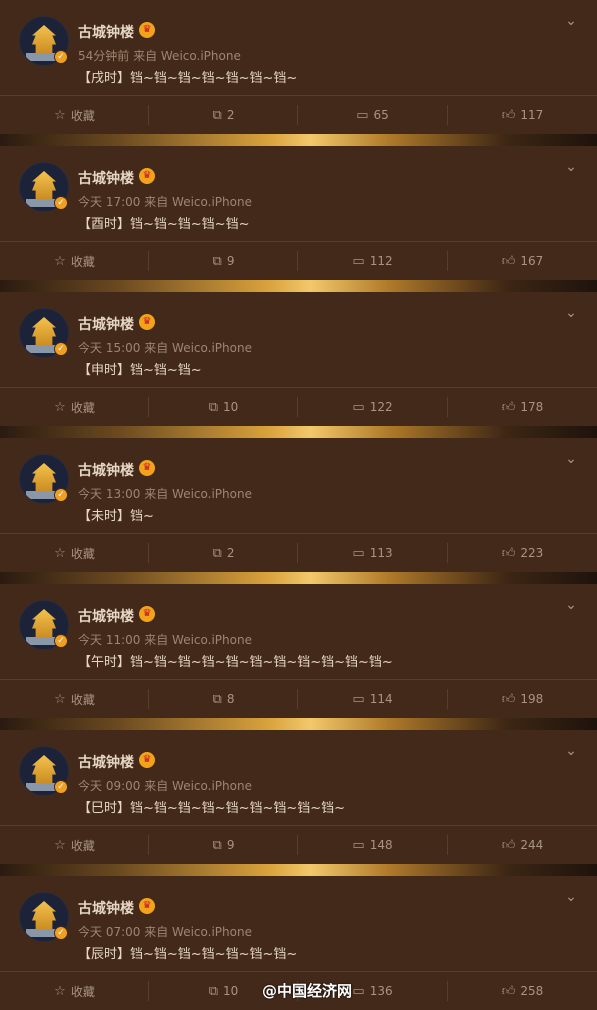  I want to click on action-bar: ☆ 收藏 ⧉ 10 ▭ 122 👍︎ 178, so click(298, 407).